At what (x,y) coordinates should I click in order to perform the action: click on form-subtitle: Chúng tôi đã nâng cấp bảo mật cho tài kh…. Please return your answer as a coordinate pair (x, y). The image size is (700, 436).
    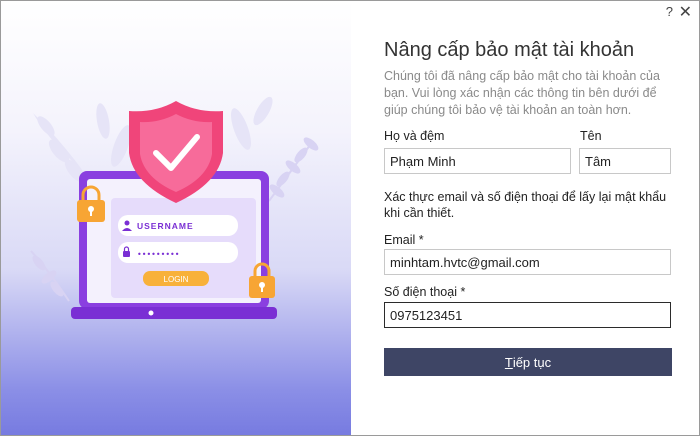
    Looking at the image, I should click on (522, 93).